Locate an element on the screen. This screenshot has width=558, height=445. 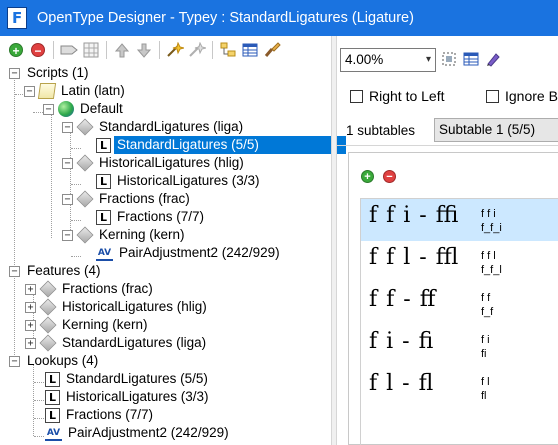
tree-node-fractions-lookup: L Fractions (7/7) is located at coordinates (151, 217).